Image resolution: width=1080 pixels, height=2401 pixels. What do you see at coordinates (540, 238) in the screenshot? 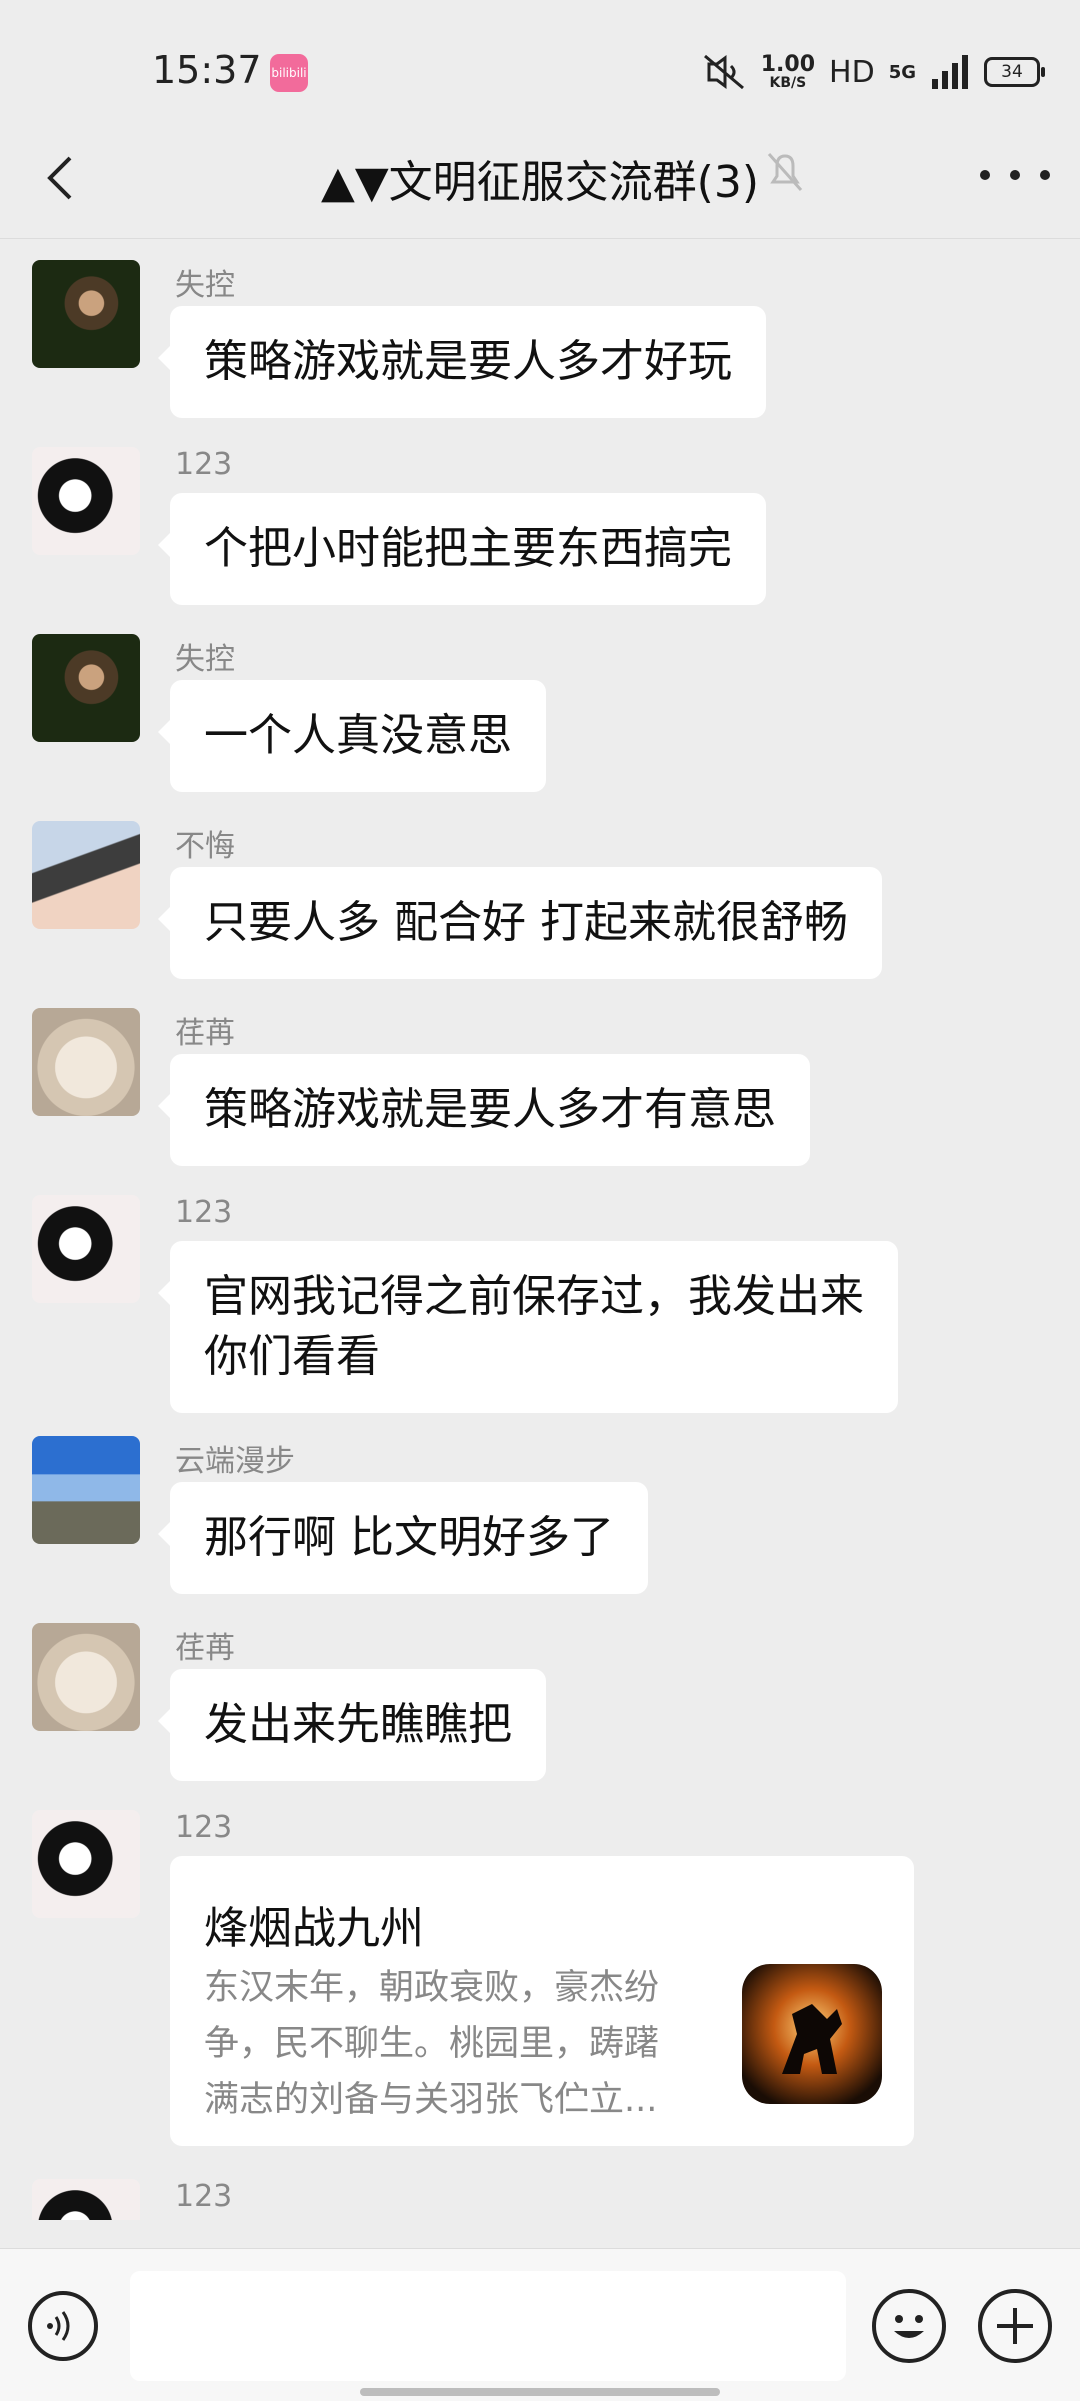
I see `header-divider` at bounding box center [540, 238].